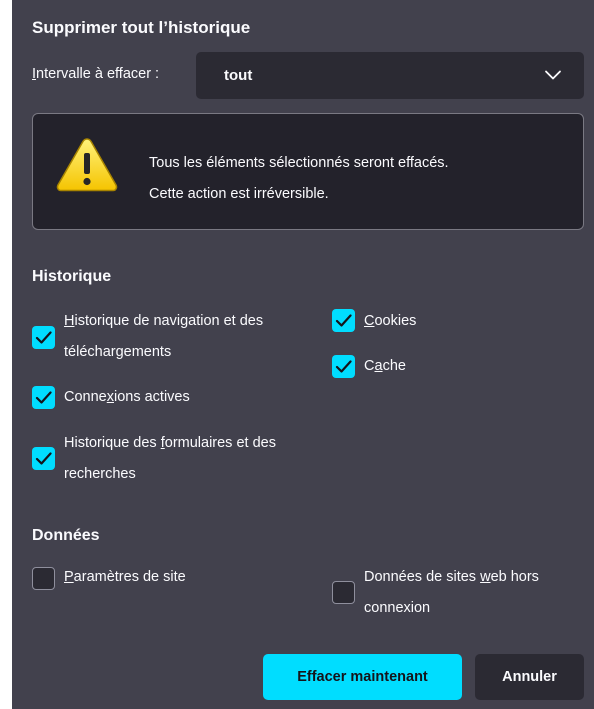  Describe the element at coordinates (422, 577) in the screenshot. I see `label-part: Données de sites` at that location.